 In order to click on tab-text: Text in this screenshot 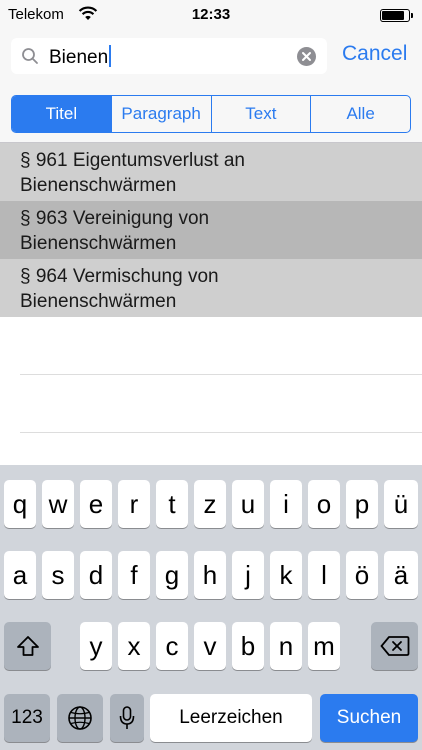, I will do `click(260, 114)`.